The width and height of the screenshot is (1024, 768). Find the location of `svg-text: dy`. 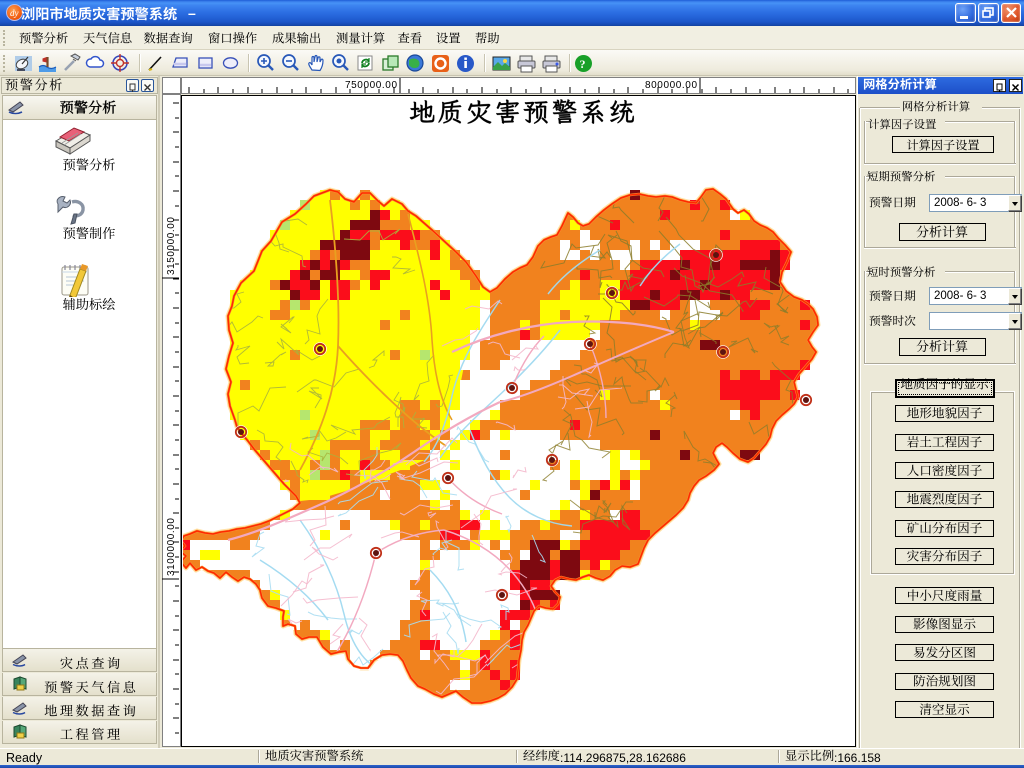

svg-text: dy is located at coordinates (14, 13).